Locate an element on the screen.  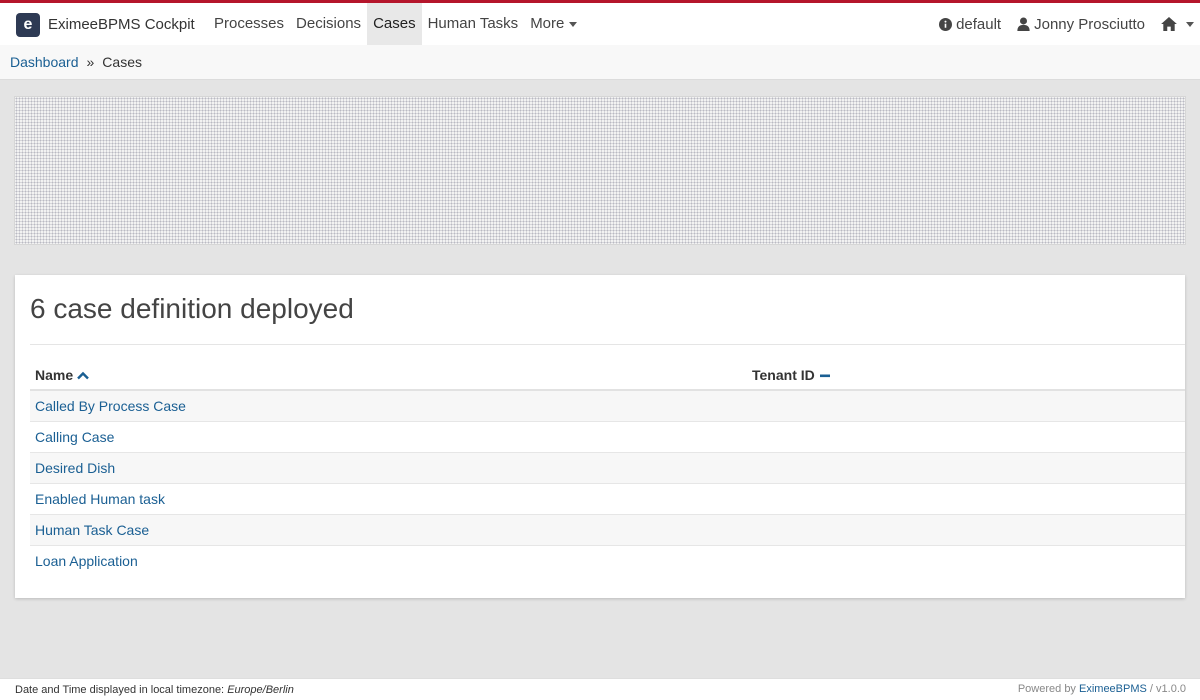
column-header-tenant-id: Tenant ID is located at coordinates (791, 375).